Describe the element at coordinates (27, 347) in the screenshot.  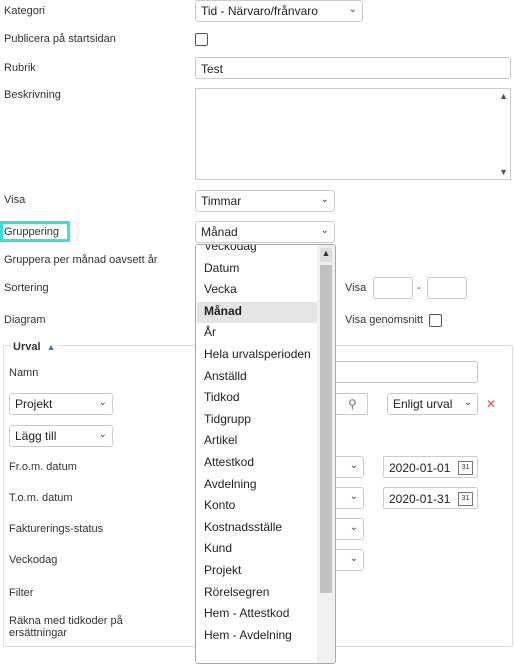
I see `urval-title-text: Urval` at that location.